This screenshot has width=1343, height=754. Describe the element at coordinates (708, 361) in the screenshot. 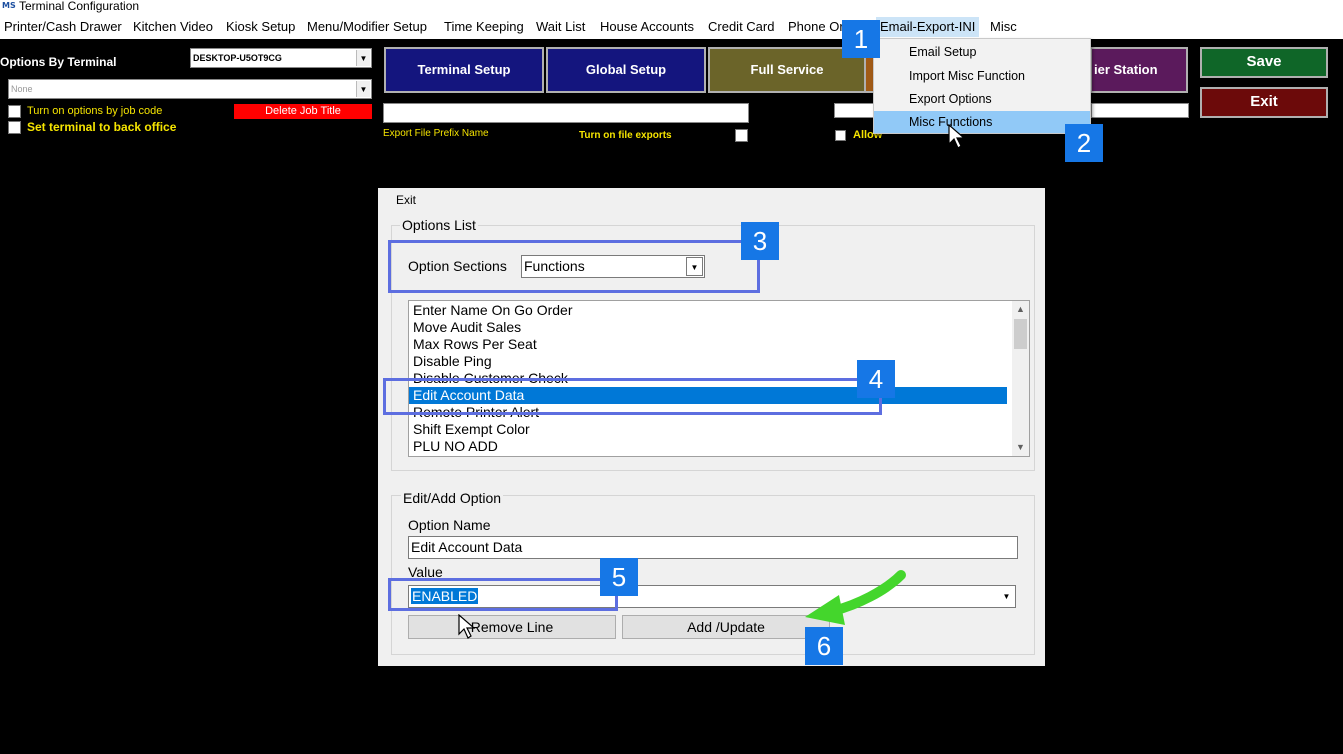

I see `list-item: Disable Ping` at that location.